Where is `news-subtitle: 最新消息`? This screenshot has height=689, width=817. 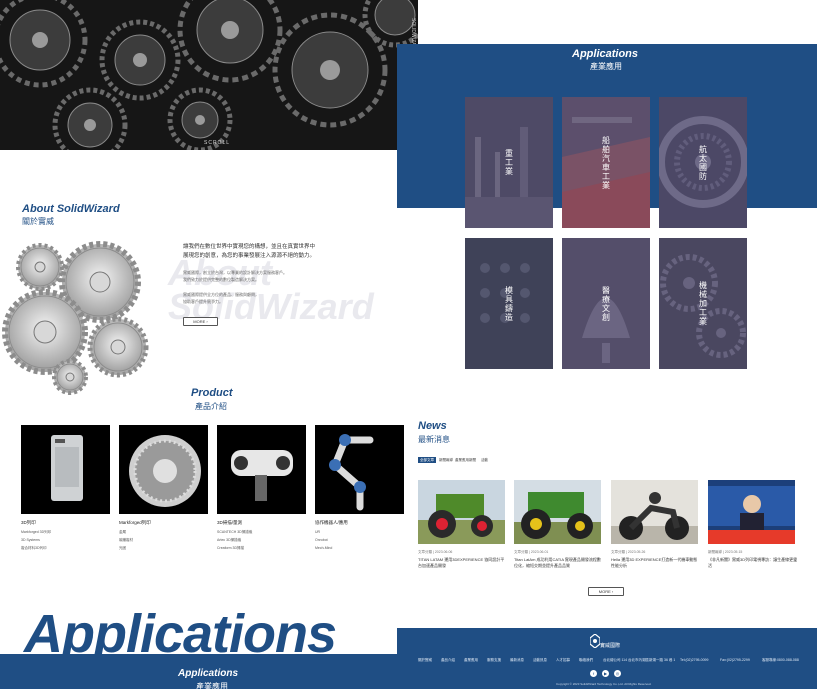 news-subtitle: 最新消息 is located at coordinates (434, 439).